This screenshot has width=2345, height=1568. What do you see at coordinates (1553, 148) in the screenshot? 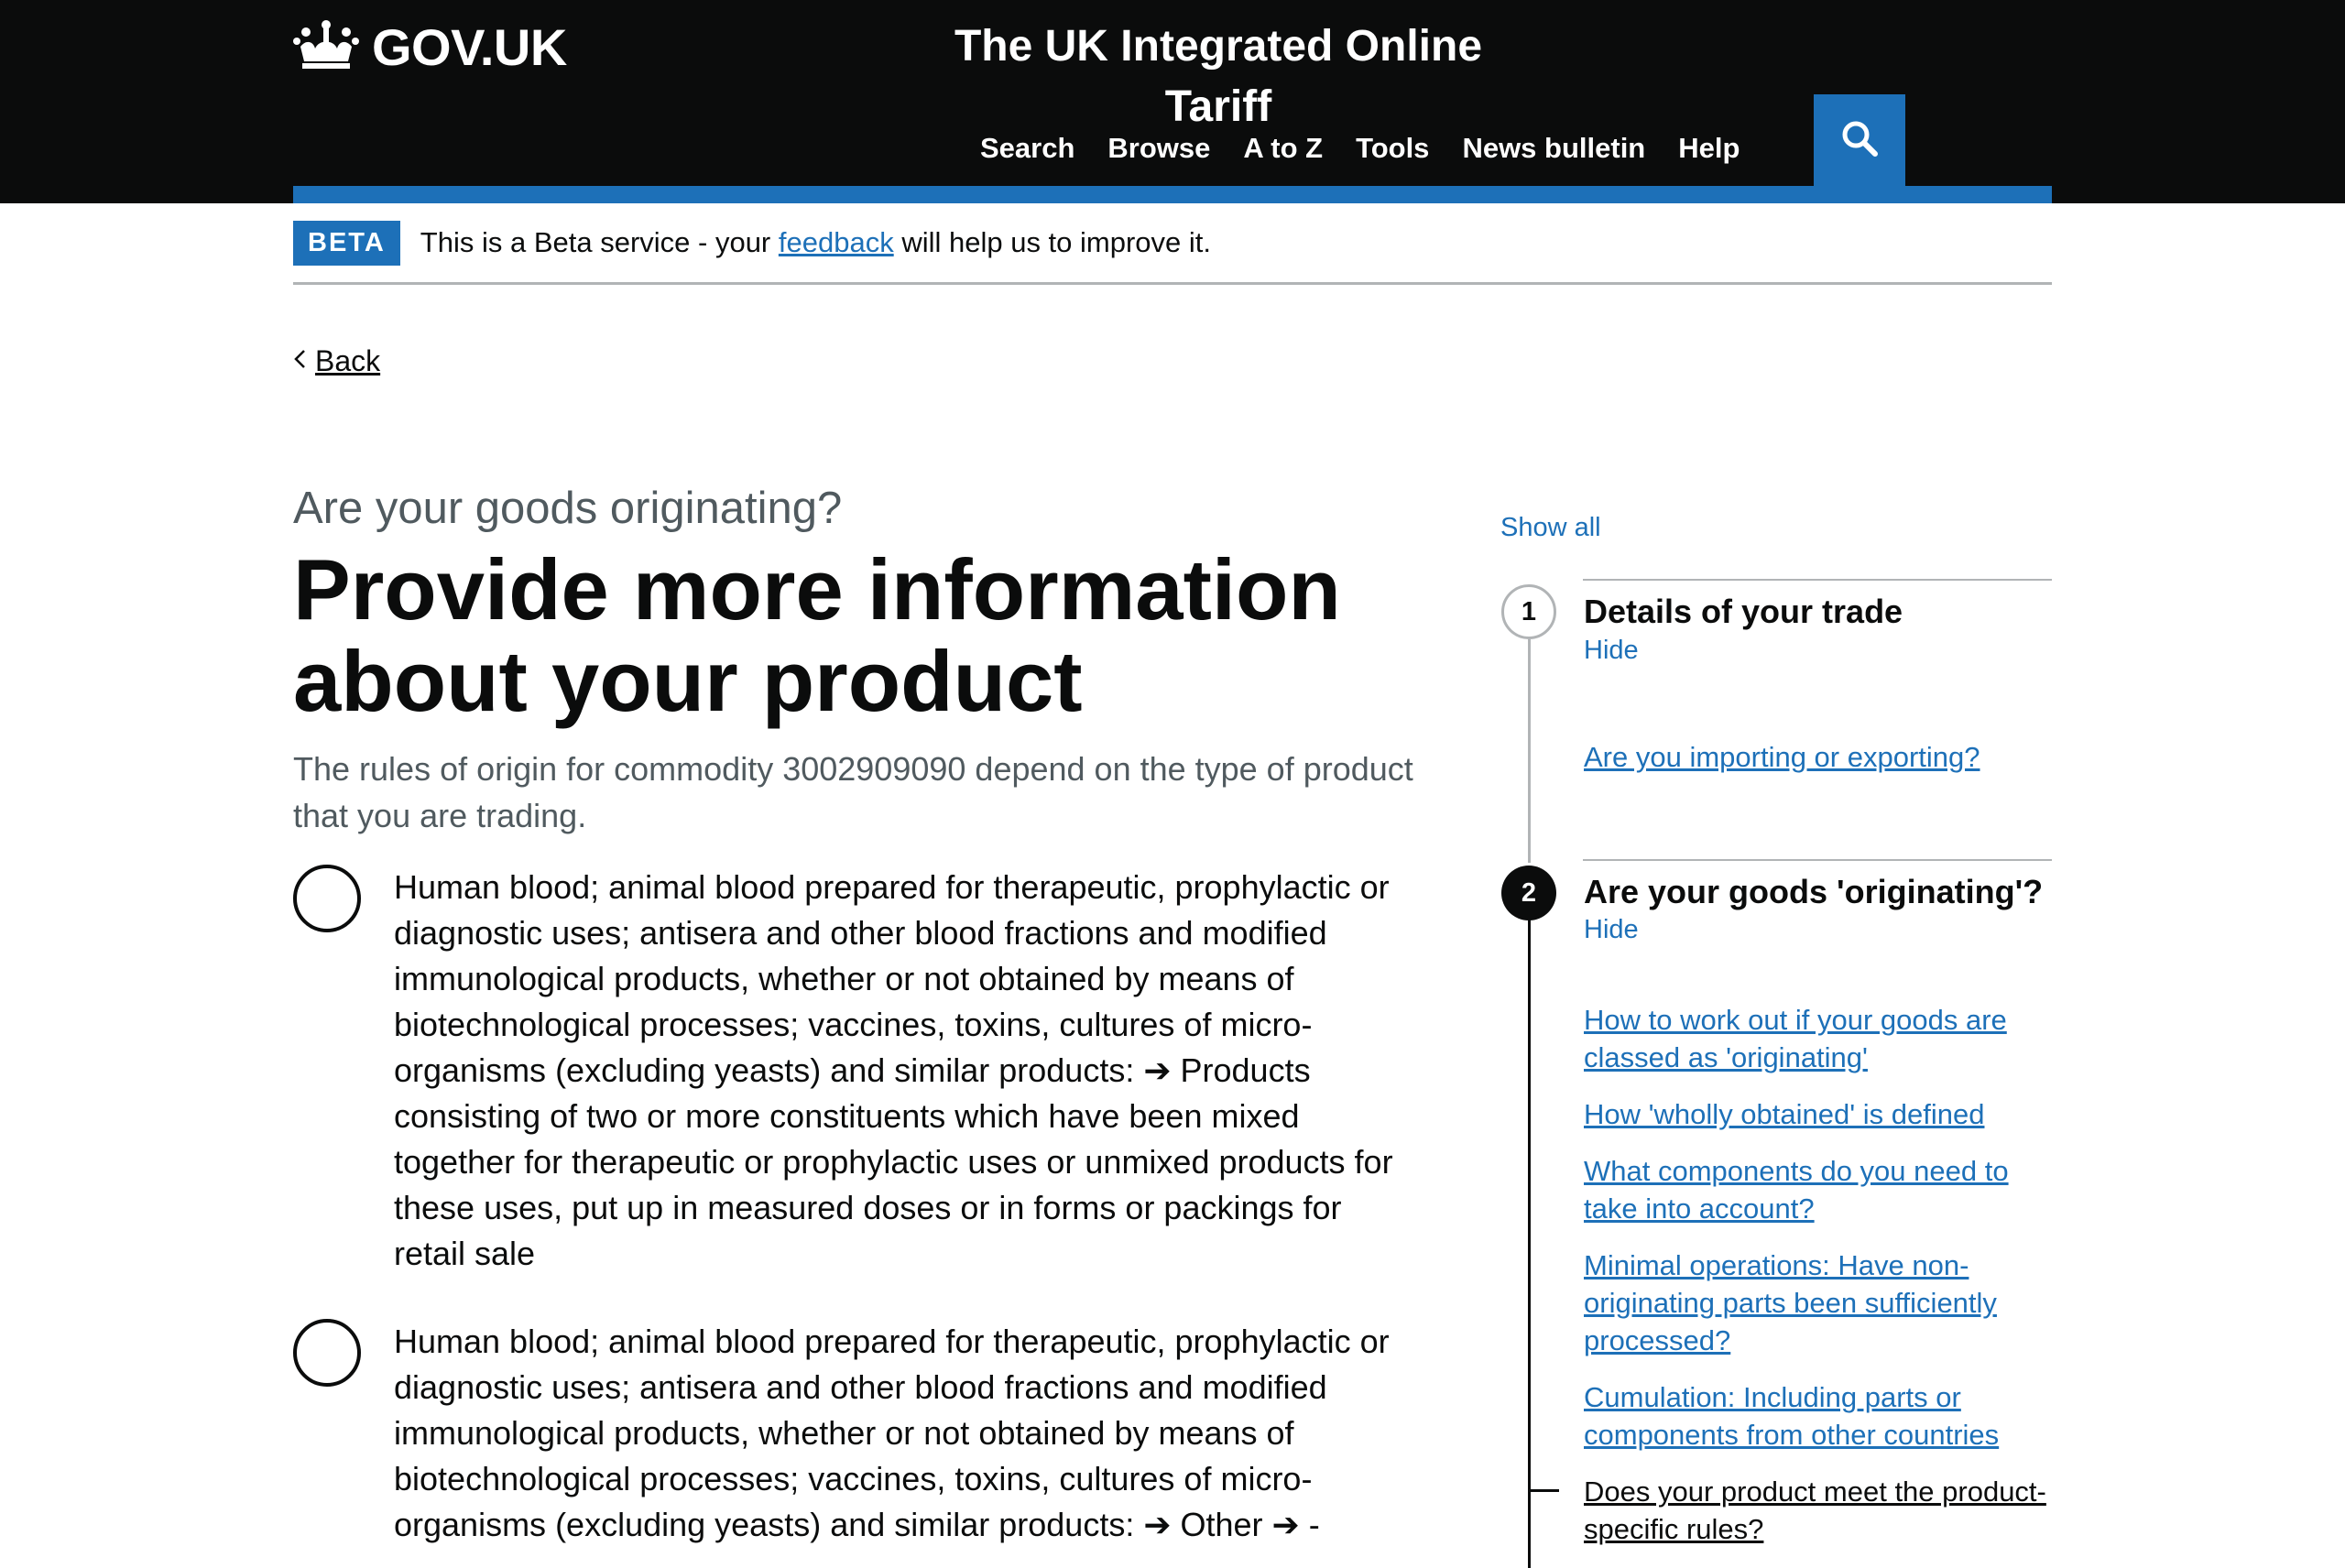
I see `nav-news-bulletin: News bulletin` at bounding box center [1553, 148].